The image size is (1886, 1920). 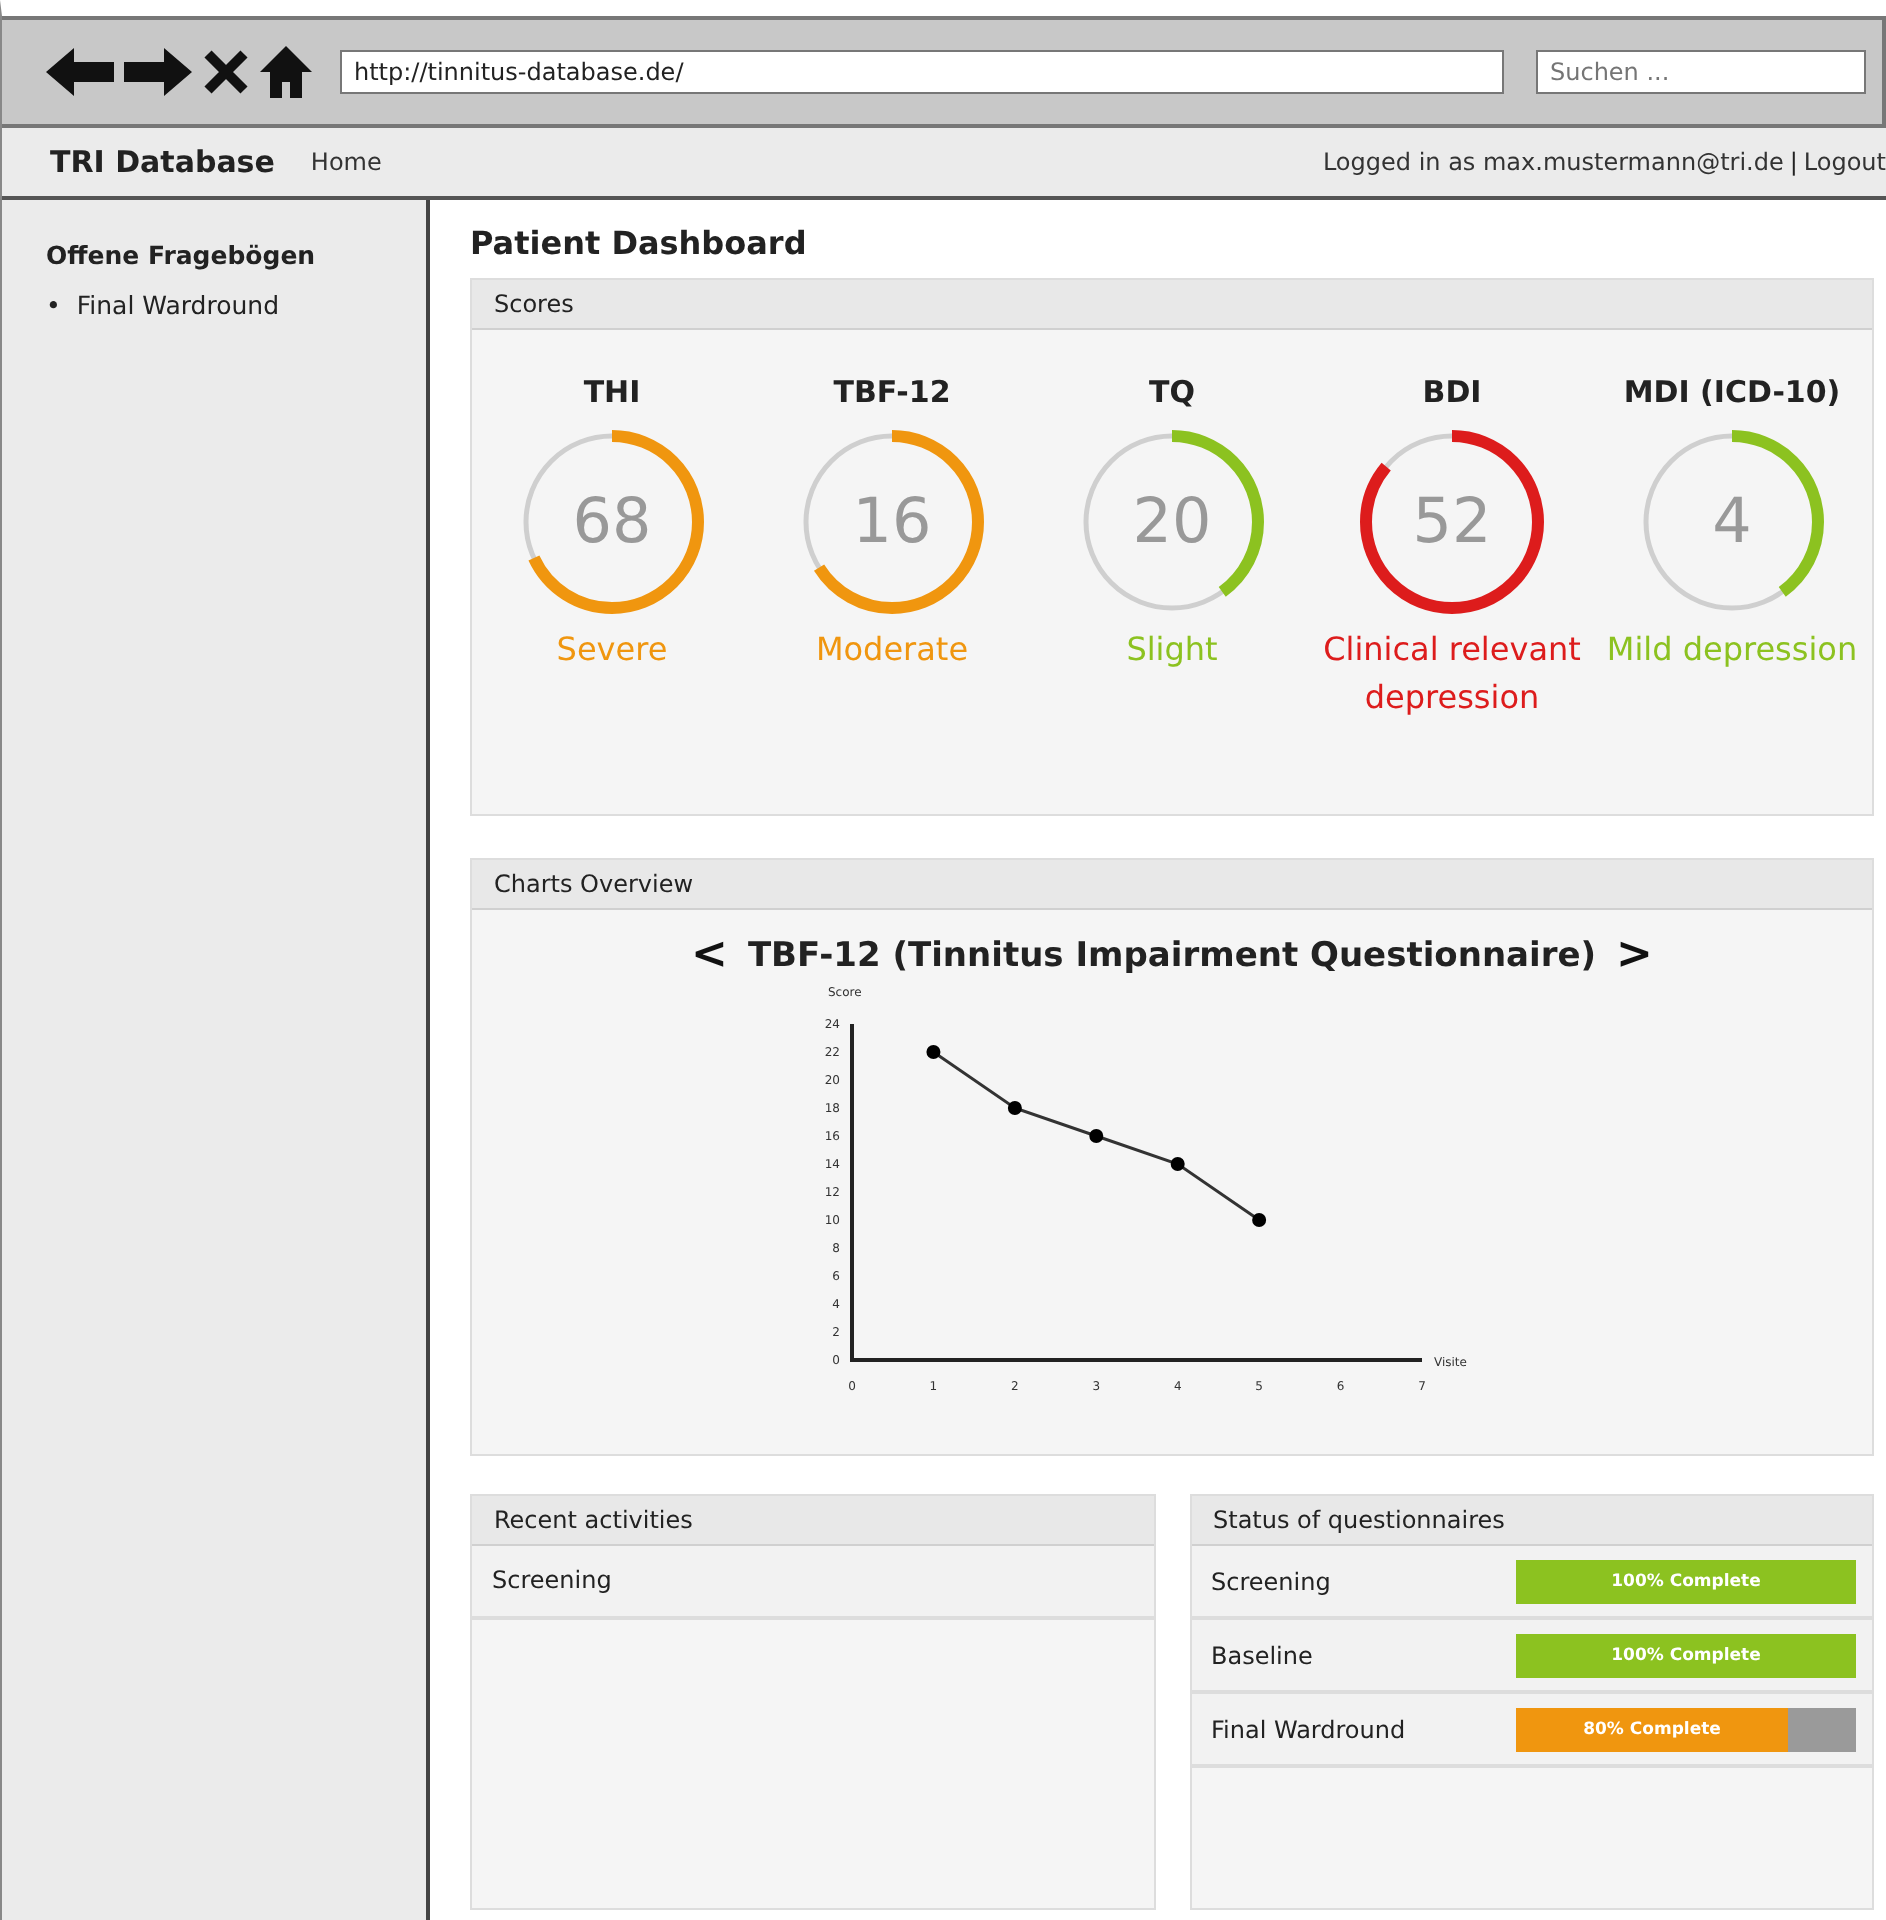 I want to click on page-title: Patient Dashboard, so click(x=639, y=243).